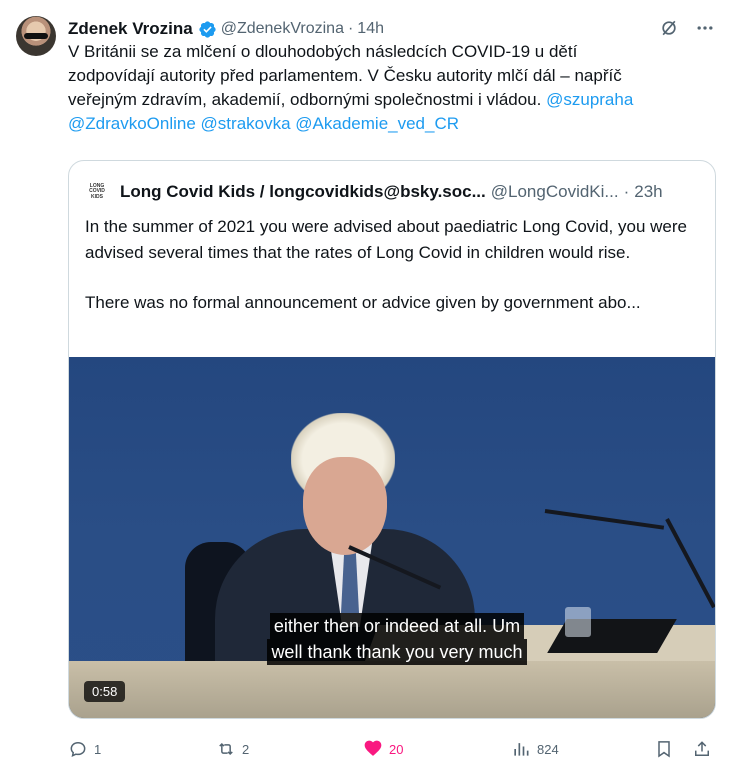 Image resolution: width=732 pixels, height=774 pixels. What do you see at coordinates (370, 29) in the screenshot?
I see `tweet-time: 14h` at bounding box center [370, 29].